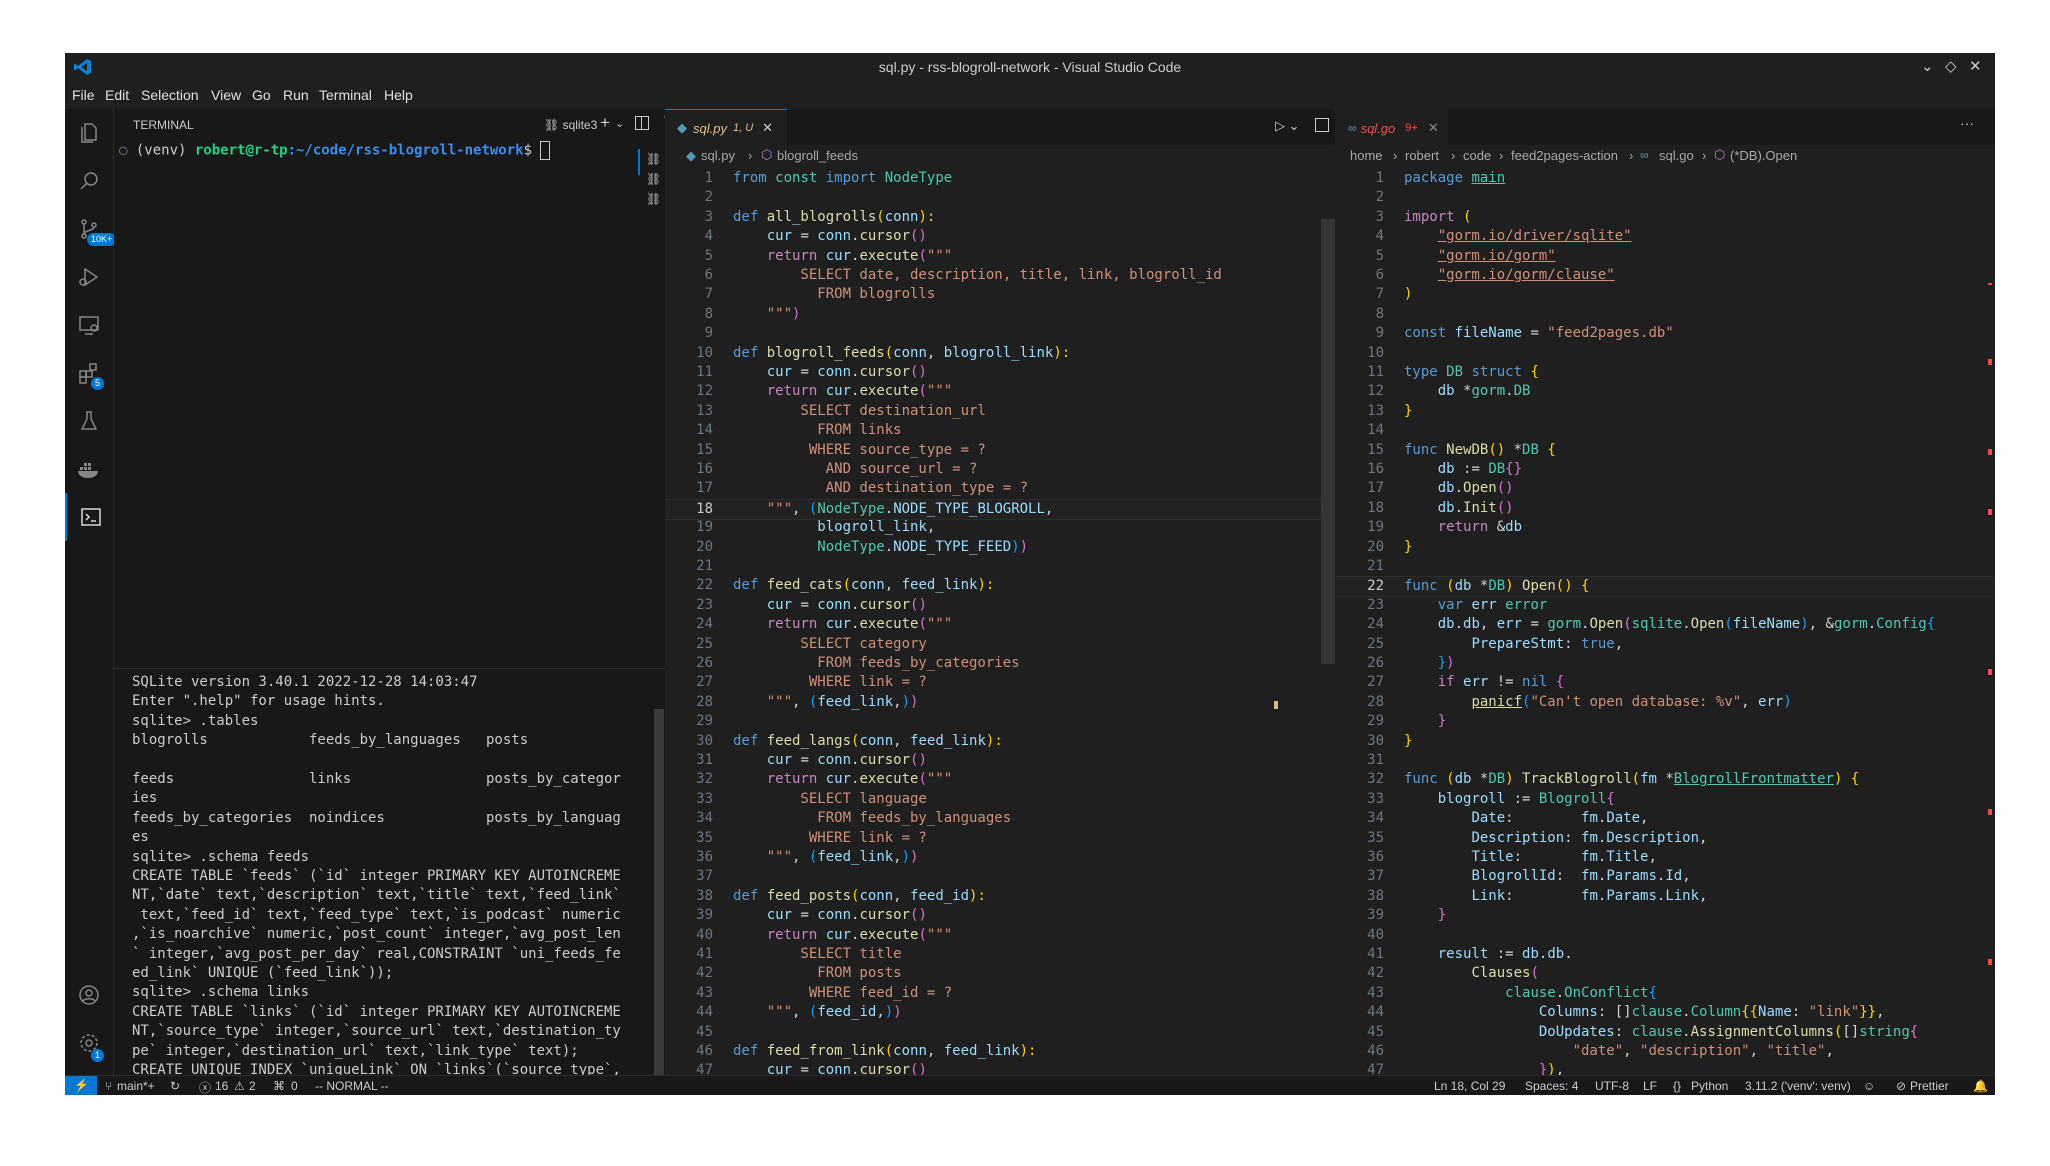 This screenshot has height=1166, width=2050. I want to click on restore-icon: ◇, so click(1951, 66).